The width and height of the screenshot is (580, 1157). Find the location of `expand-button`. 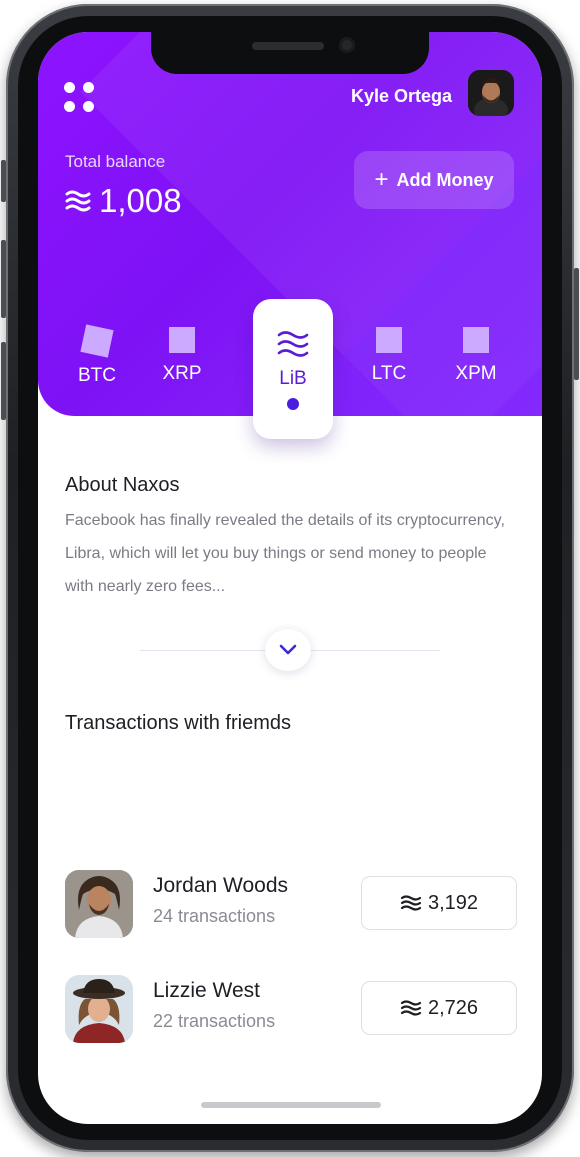

expand-button is located at coordinates (288, 650).